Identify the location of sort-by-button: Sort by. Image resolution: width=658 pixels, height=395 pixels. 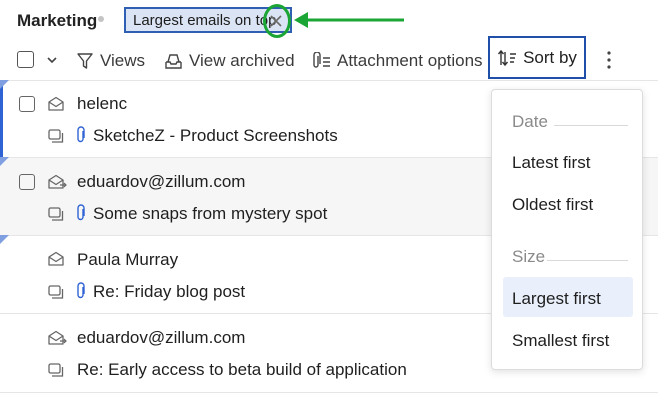
(537, 57).